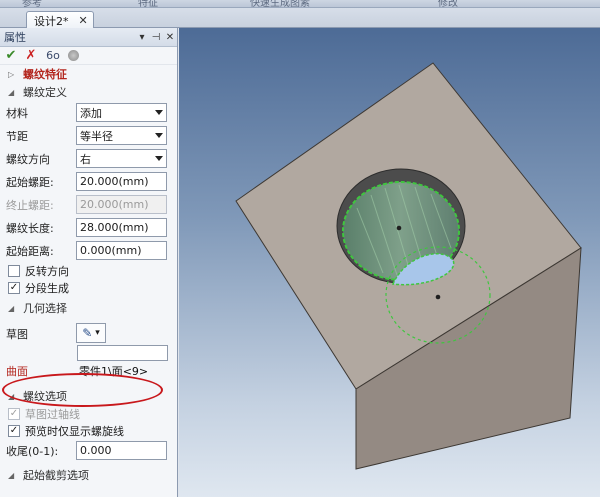 The height and width of the screenshot is (497, 600). Describe the element at coordinates (32, 451) in the screenshot. I see `tail-label: 收尾(0-1):` at that location.